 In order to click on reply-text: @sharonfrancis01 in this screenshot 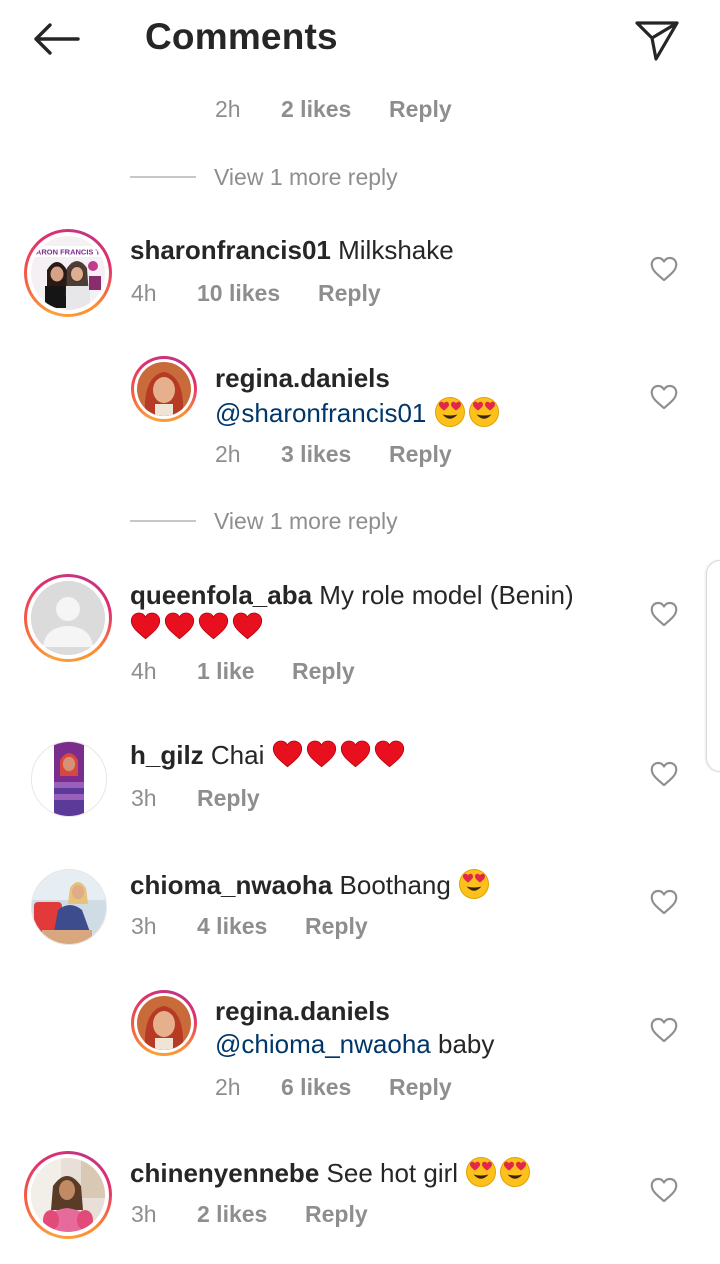, I will do `click(358, 412)`.